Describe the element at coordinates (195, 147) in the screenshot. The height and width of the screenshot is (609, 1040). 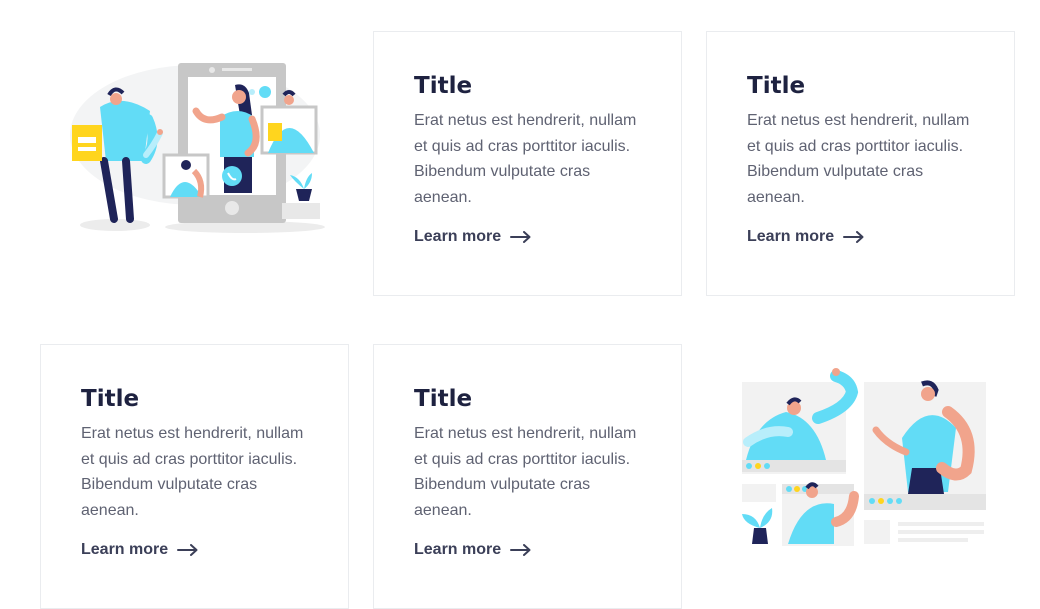
I see `phone-video-call-illustration` at that location.